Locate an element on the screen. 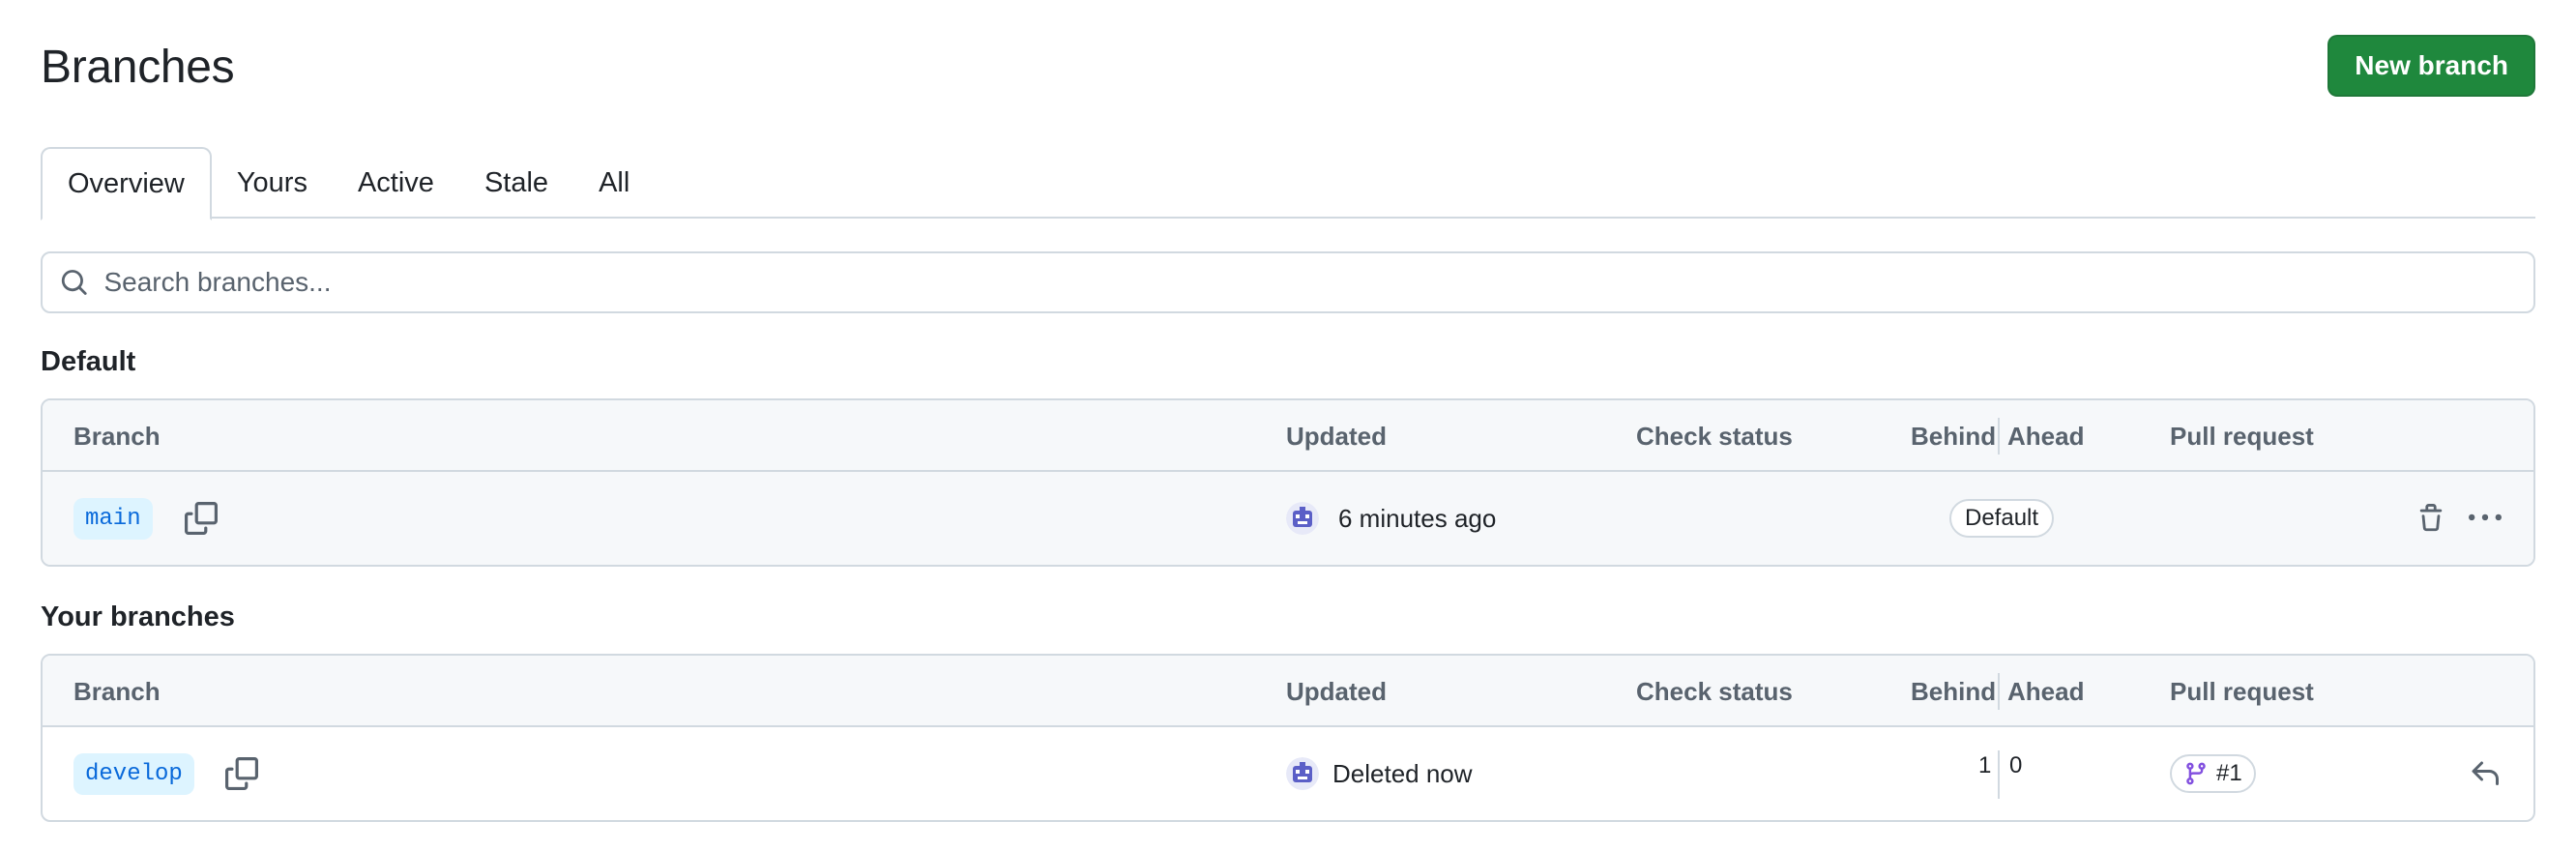  pull-request-icon is located at coordinates (2196, 773).